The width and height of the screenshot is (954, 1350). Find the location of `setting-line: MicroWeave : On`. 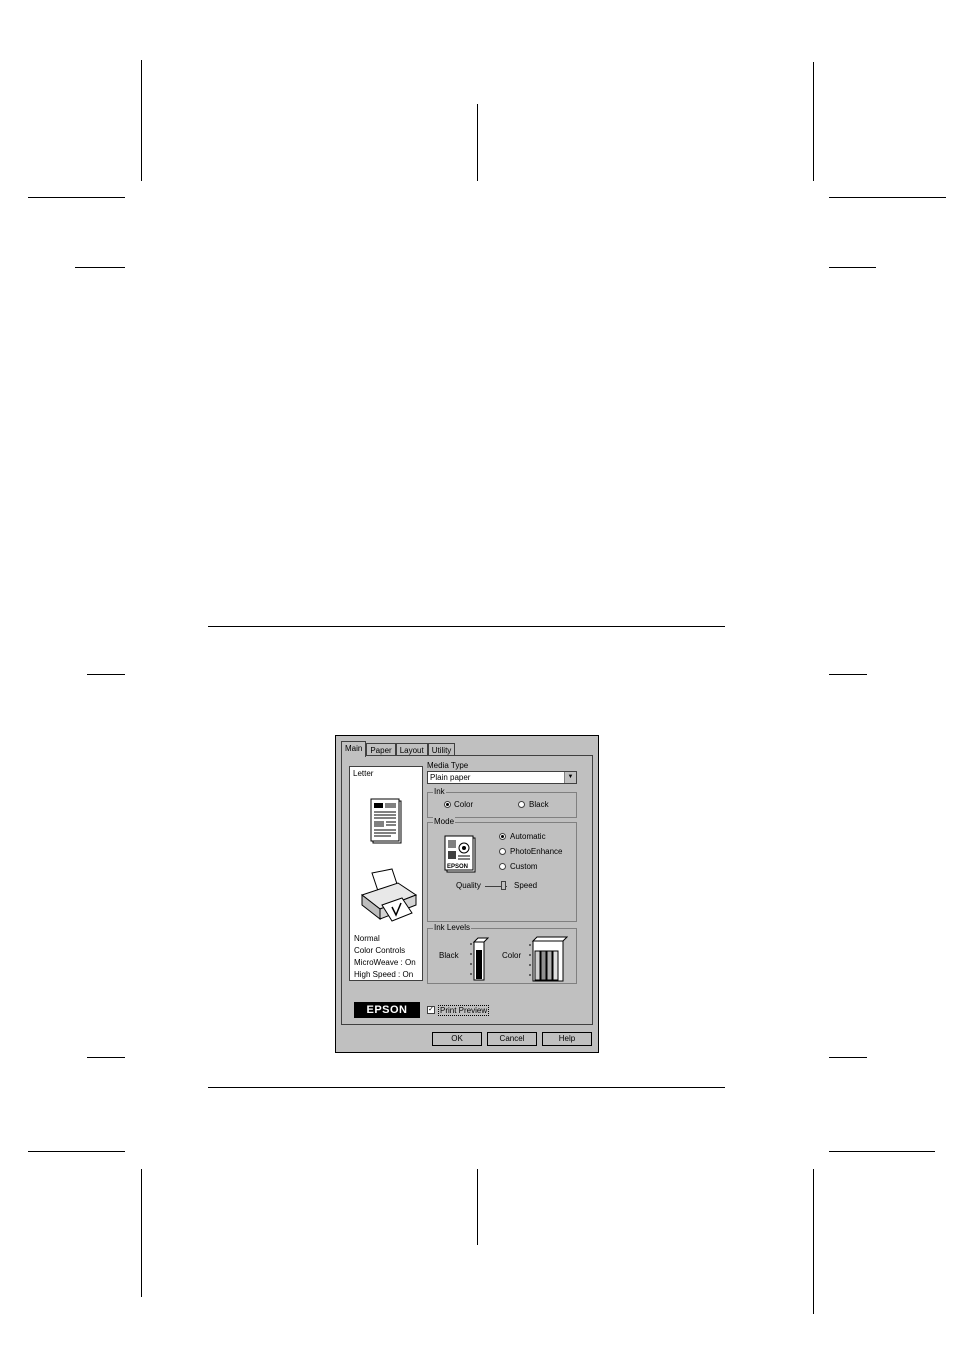

setting-line: MicroWeave : On is located at coordinates (385, 962).